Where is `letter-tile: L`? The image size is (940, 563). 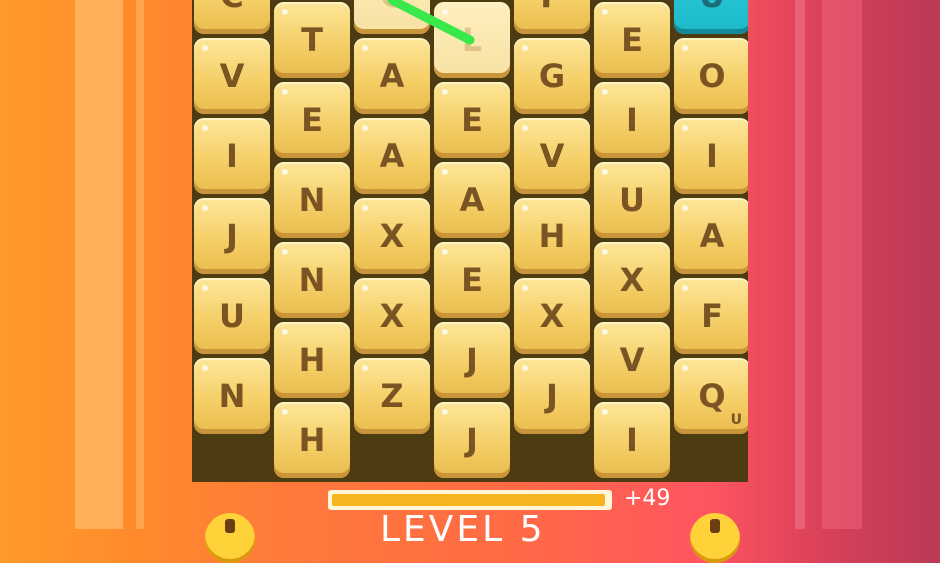 letter-tile: L is located at coordinates (472, 40).